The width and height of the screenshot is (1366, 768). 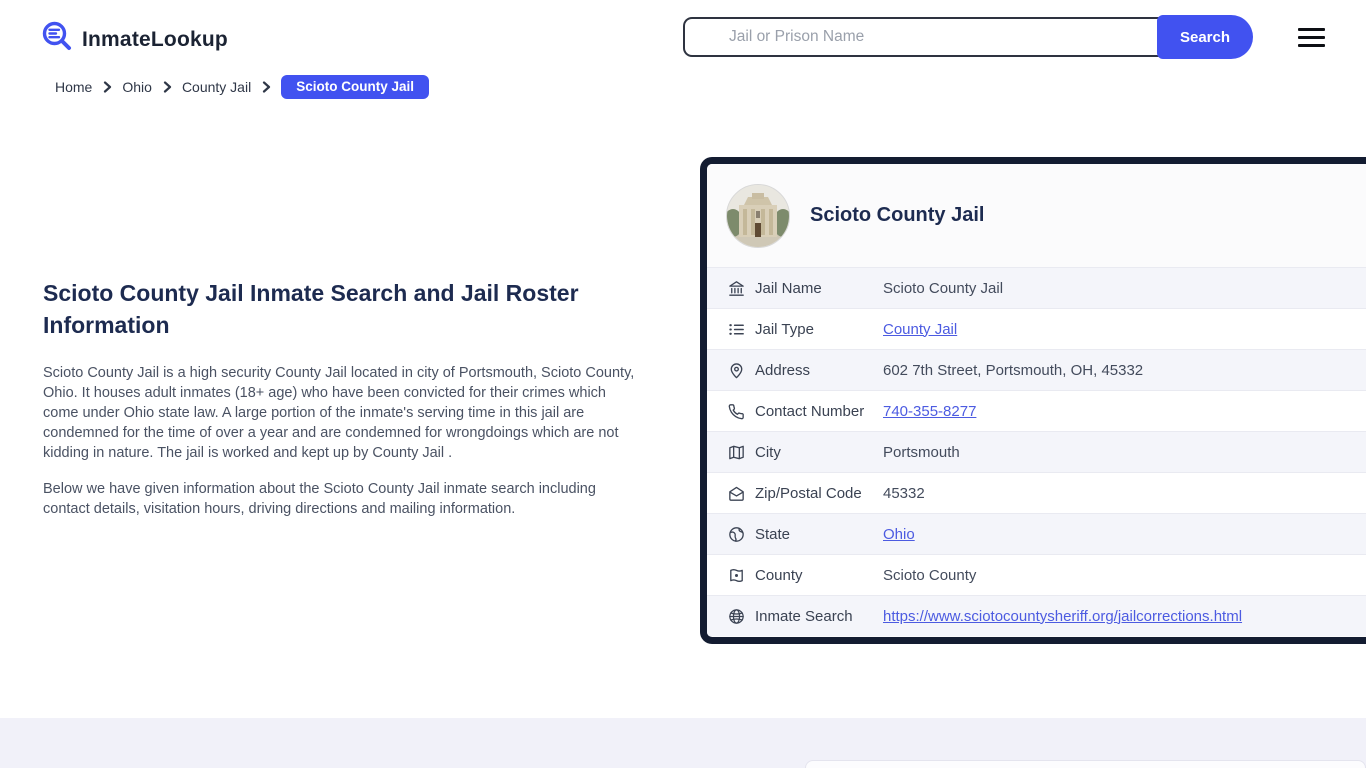 What do you see at coordinates (736, 370) in the screenshot?
I see `map-pin-icon` at bounding box center [736, 370].